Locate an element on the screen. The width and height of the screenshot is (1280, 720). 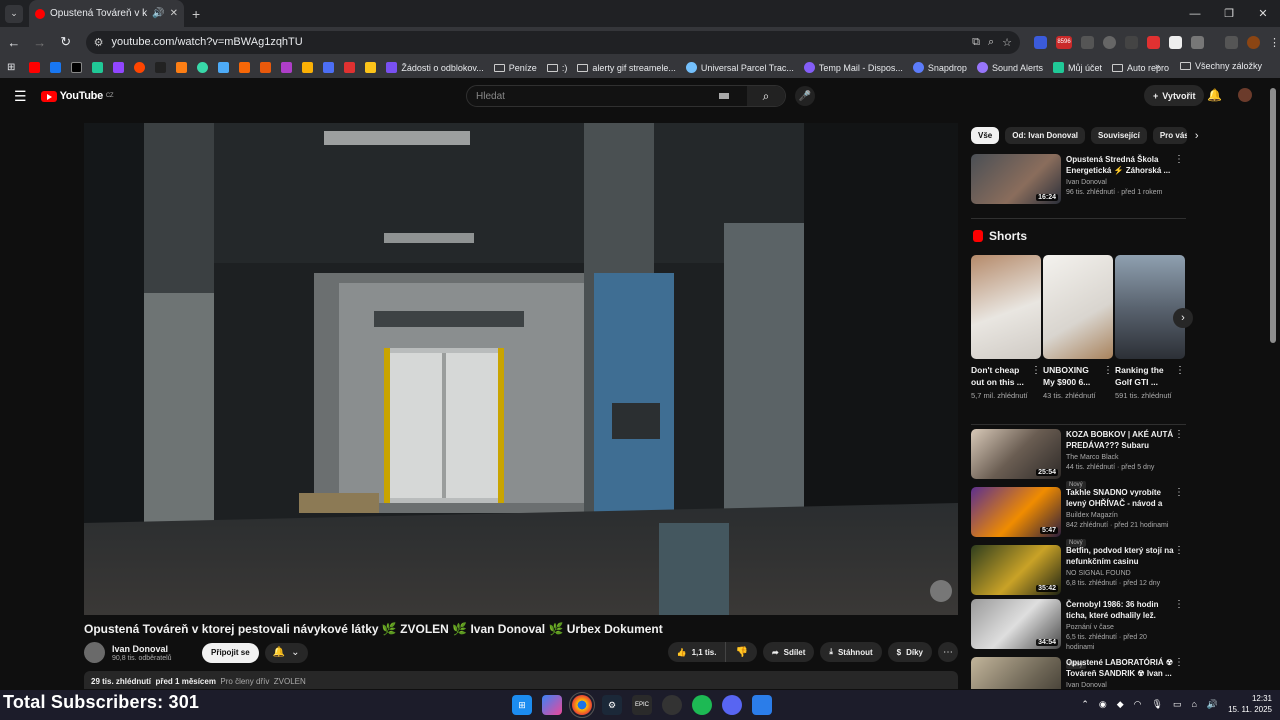
youtube-logo: YouTube CZ is located at coordinates (77, 96).